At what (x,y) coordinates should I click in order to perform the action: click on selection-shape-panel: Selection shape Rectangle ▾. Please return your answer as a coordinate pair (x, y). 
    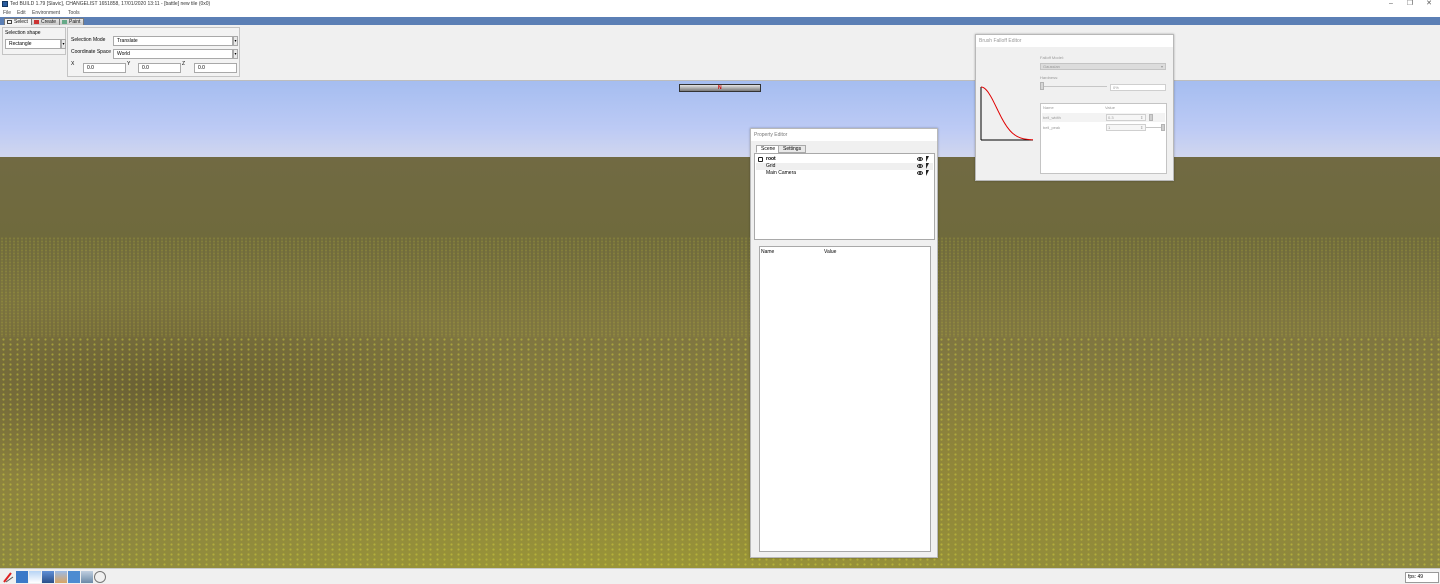
    Looking at the image, I should click on (34, 41).